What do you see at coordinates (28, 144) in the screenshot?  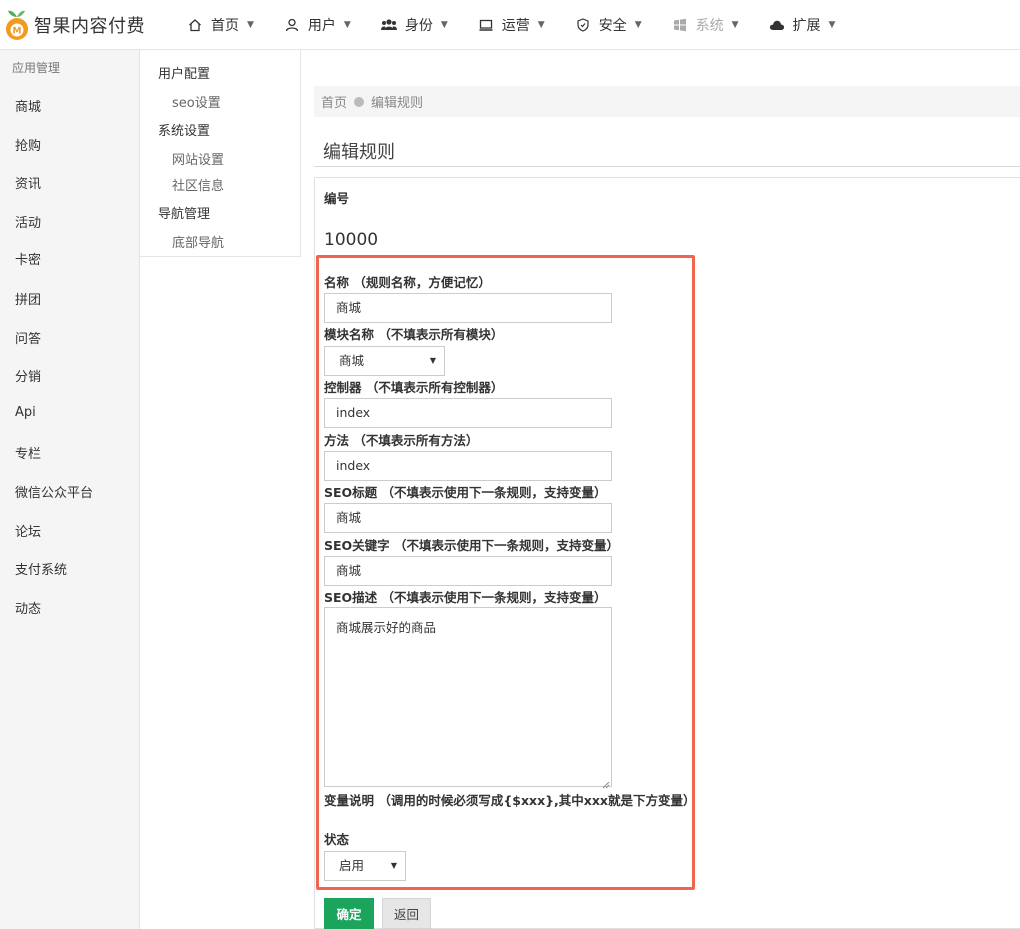 I see `sidebar-item-flash-sale: 抢购` at bounding box center [28, 144].